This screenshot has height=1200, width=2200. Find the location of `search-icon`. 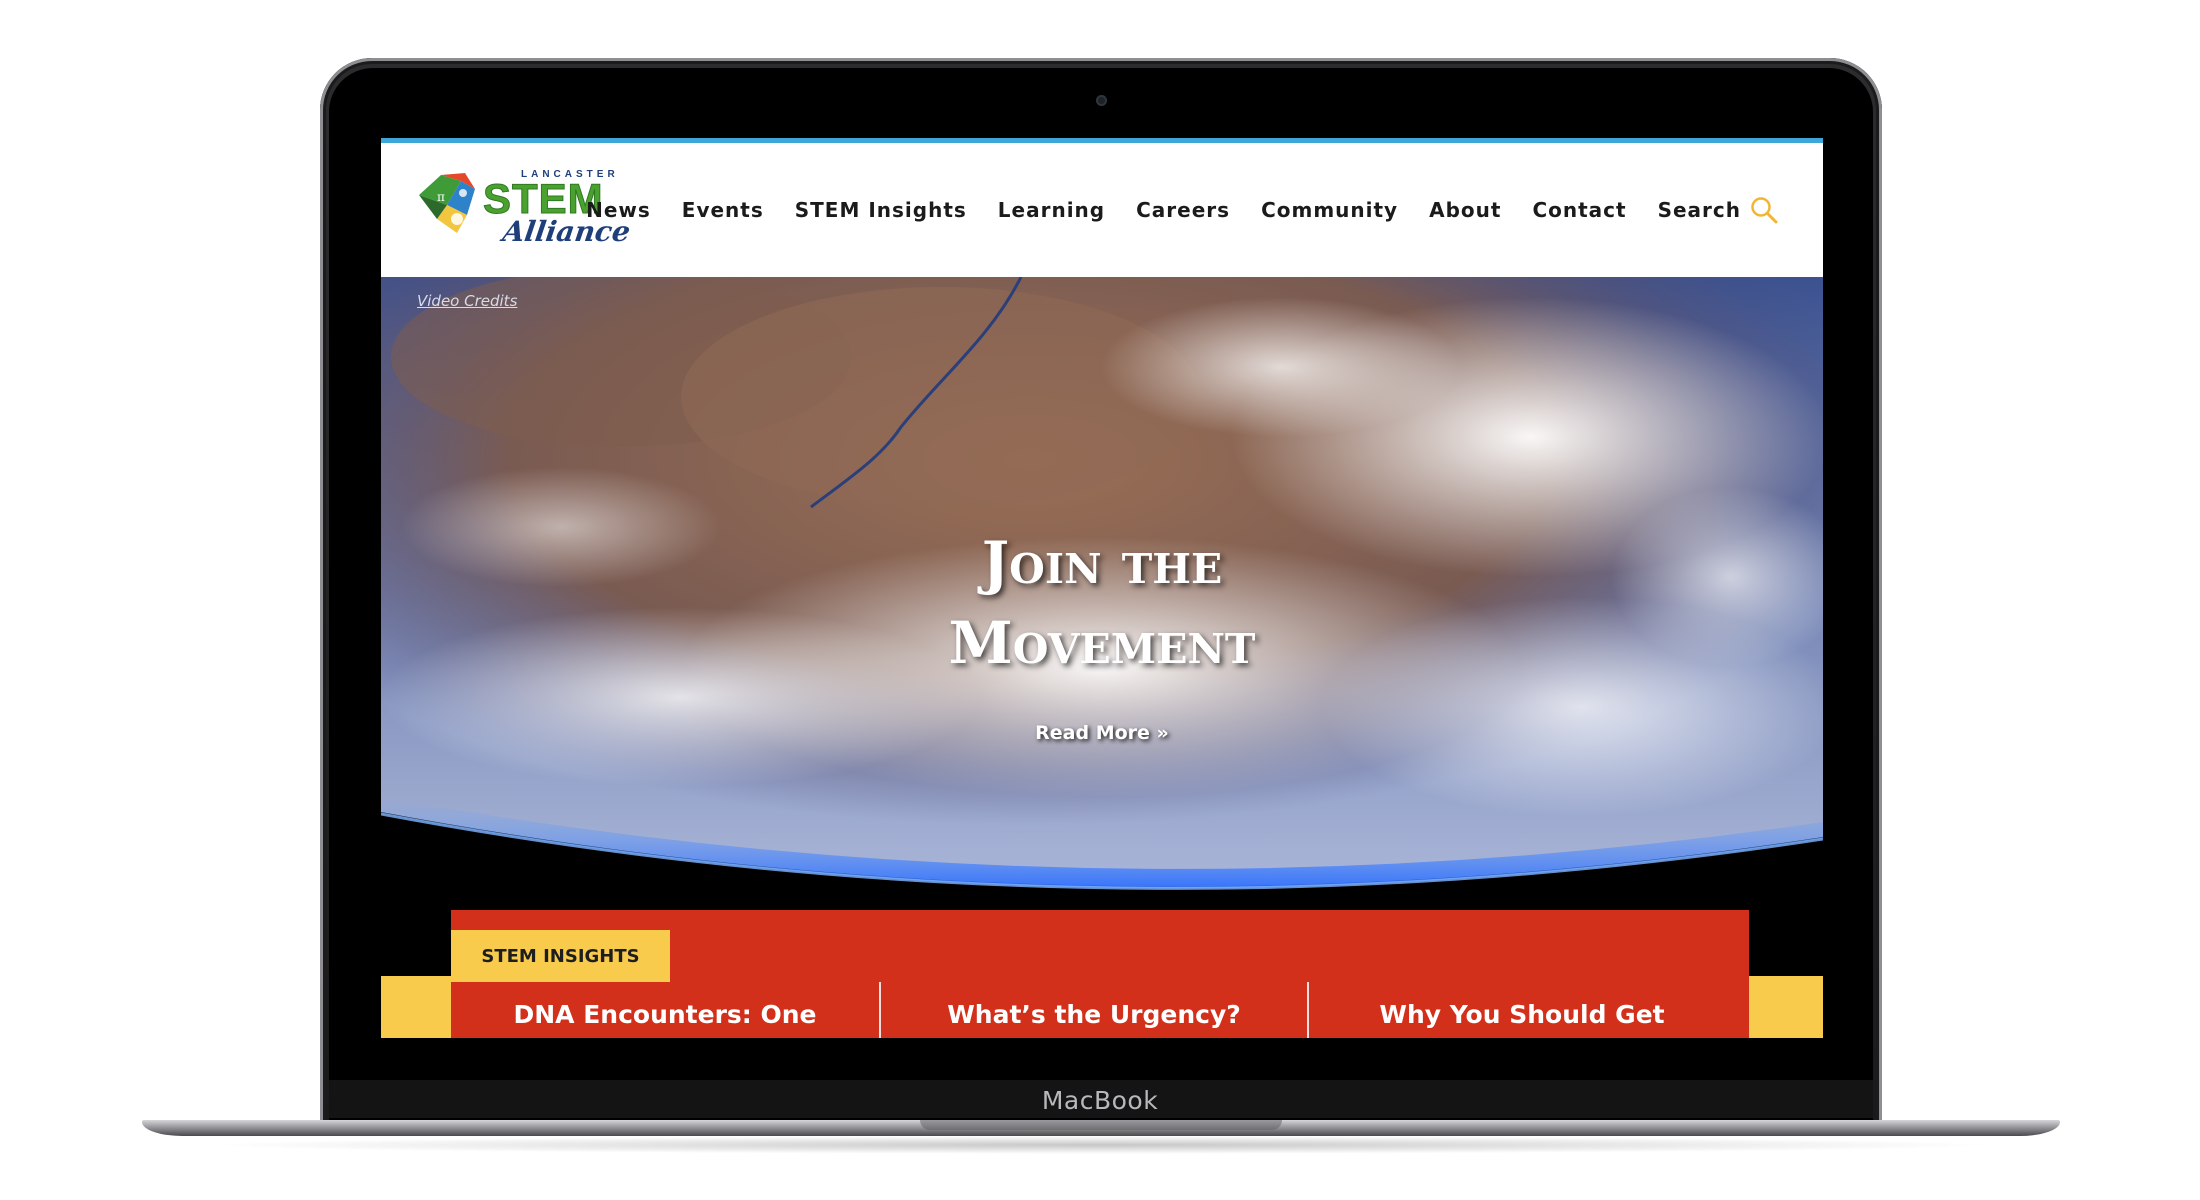

search-icon is located at coordinates (1764, 210).